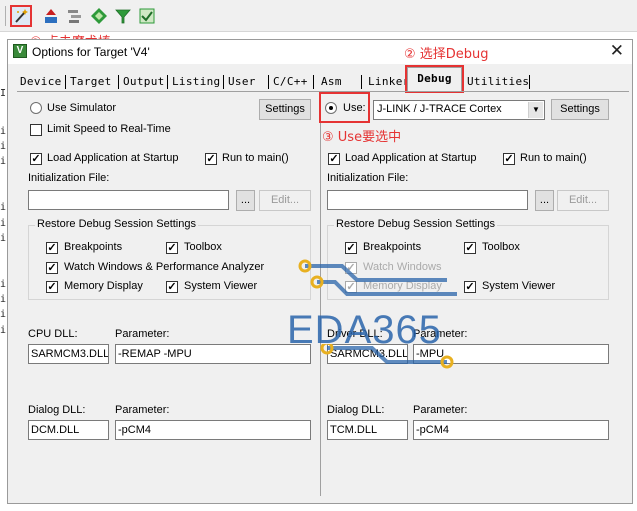 The width and height of the screenshot is (637, 511). Describe the element at coordinates (213, 354) in the screenshot. I see `cpu-parameter-input: -REMAP -MPU` at that location.